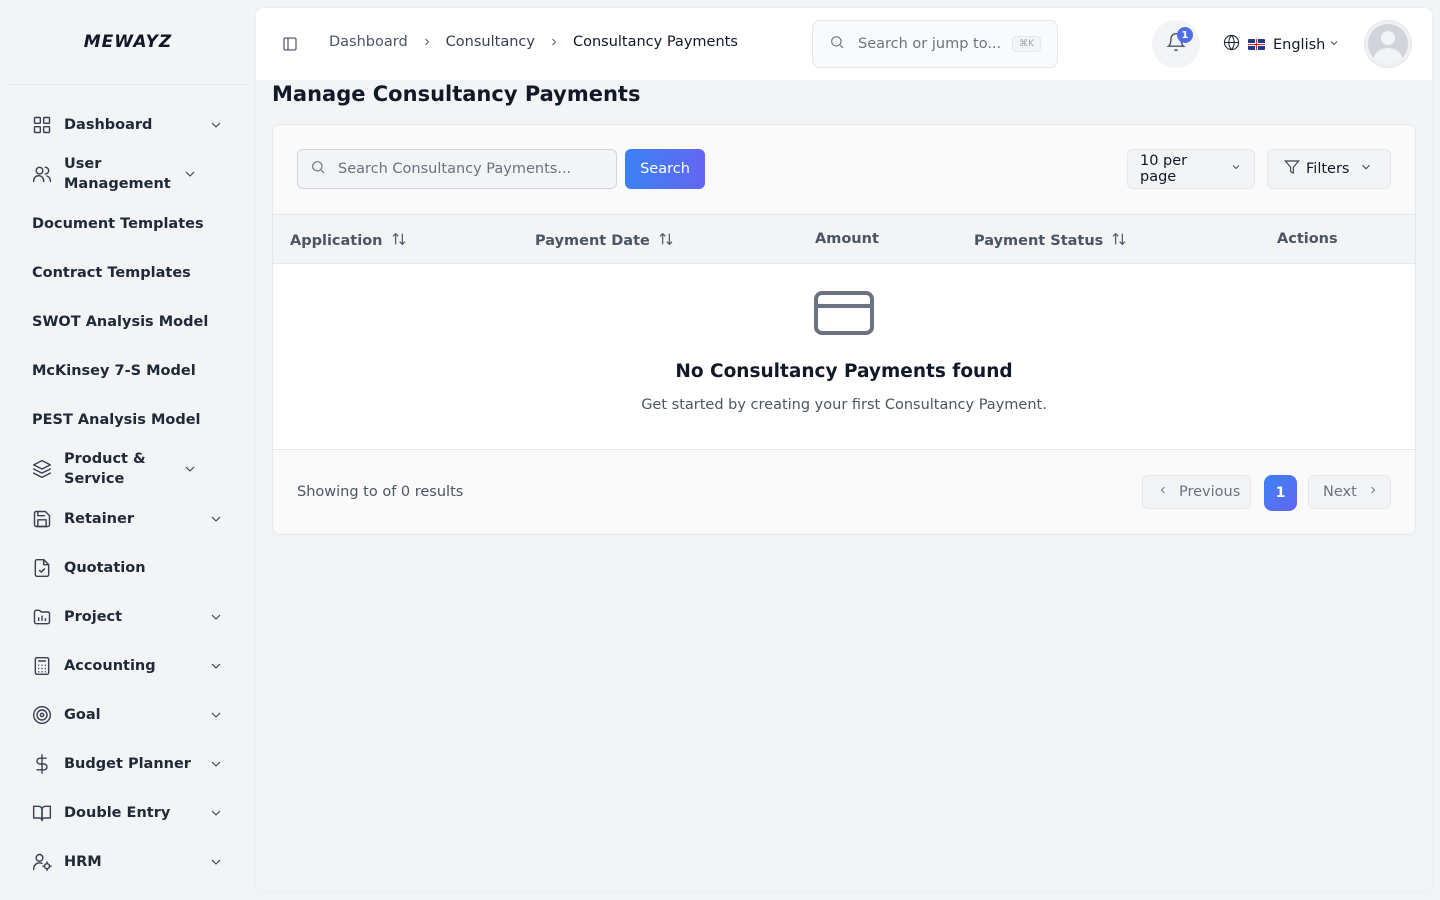 This screenshot has height=900, width=1440. I want to click on dollar-icon, so click(42, 763).